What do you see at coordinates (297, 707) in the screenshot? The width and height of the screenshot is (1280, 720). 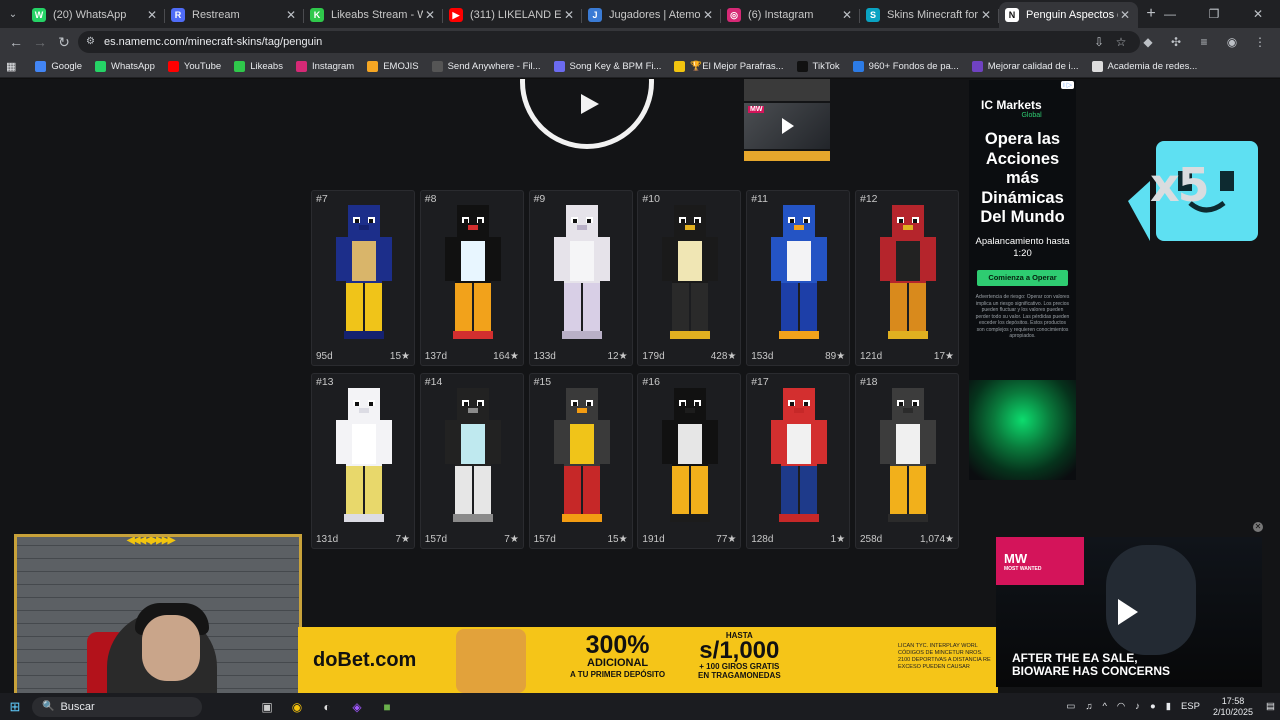 I see `chrome-icon: ◉` at bounding box center [297, 707].